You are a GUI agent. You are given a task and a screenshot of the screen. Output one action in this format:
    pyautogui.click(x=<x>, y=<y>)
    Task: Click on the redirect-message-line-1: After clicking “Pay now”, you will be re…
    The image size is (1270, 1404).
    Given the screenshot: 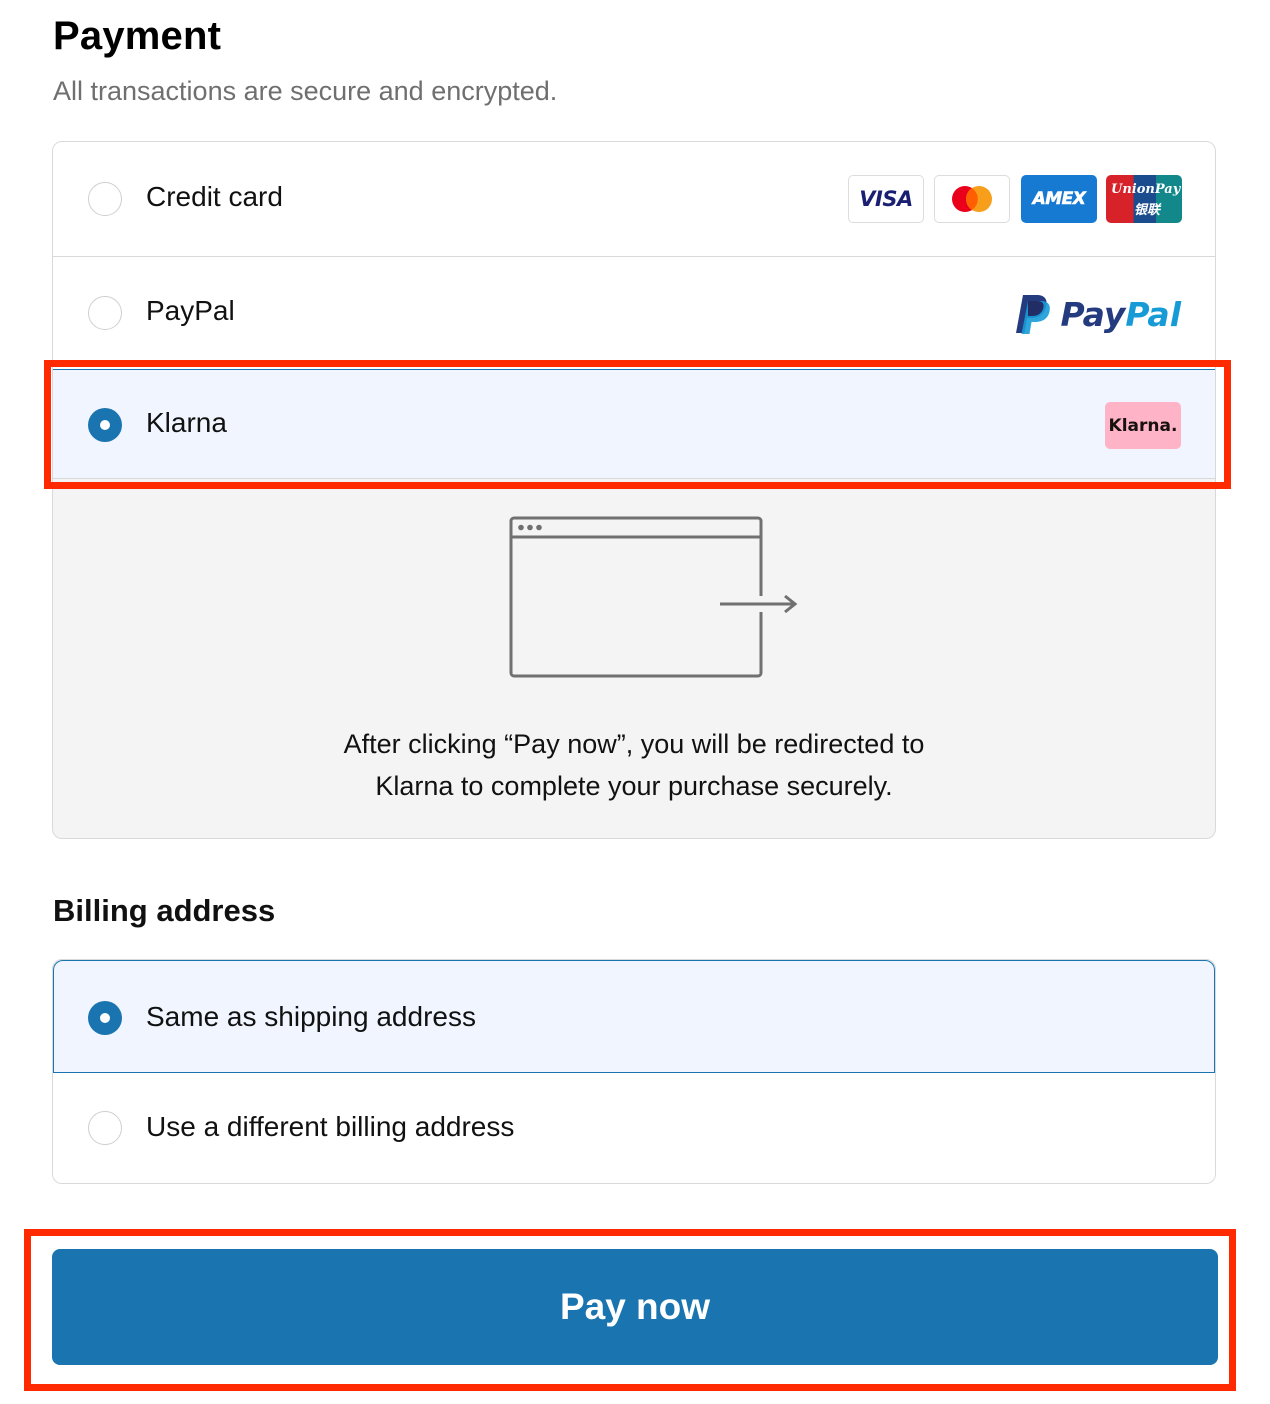 What is the action you would take?
    pyautogui.click(x=634, y=744)
    